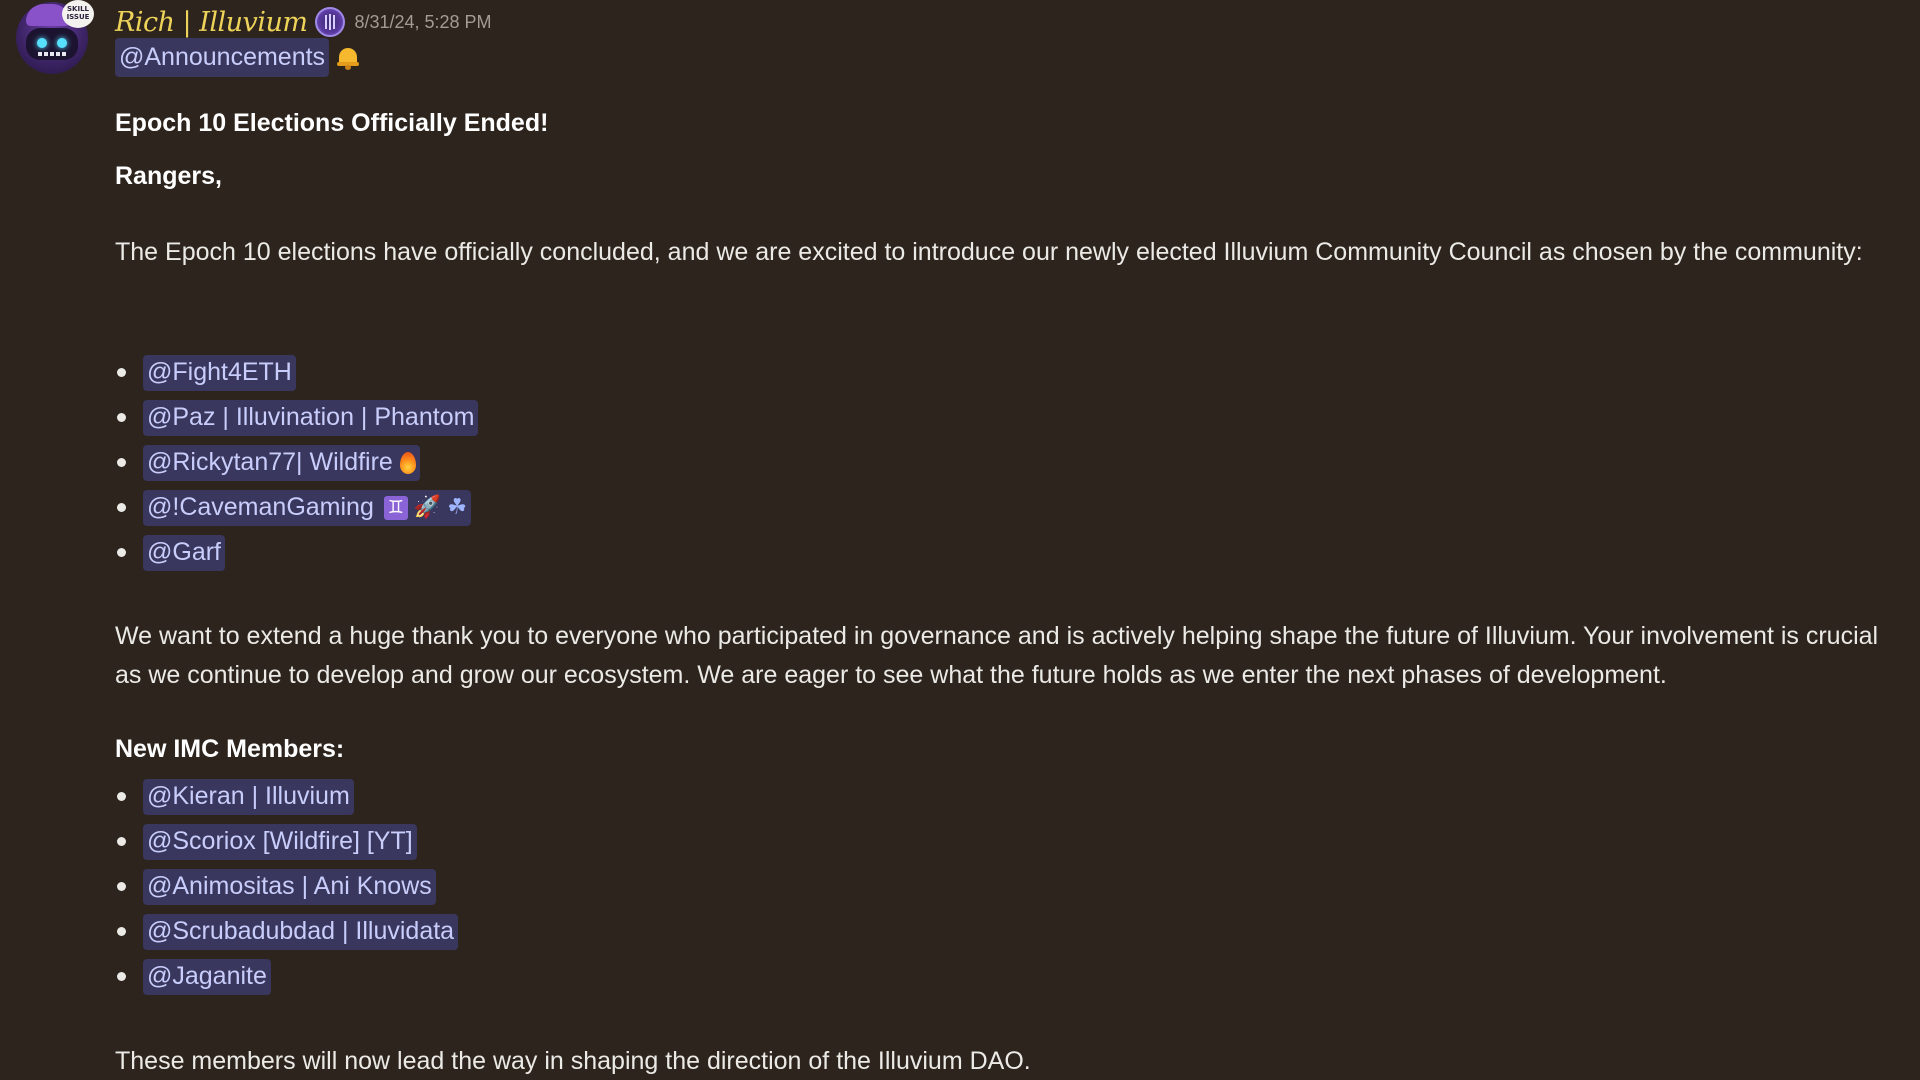  I want to click on user-mention: @Kieran | Illuvium, so click(248, 796).